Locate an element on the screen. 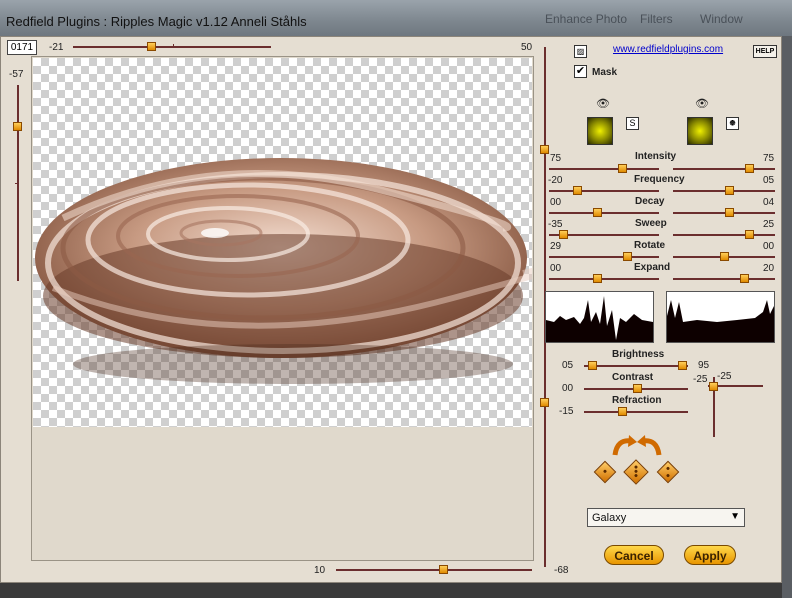  intensity-slider-right is located at coordinates (724, 169).